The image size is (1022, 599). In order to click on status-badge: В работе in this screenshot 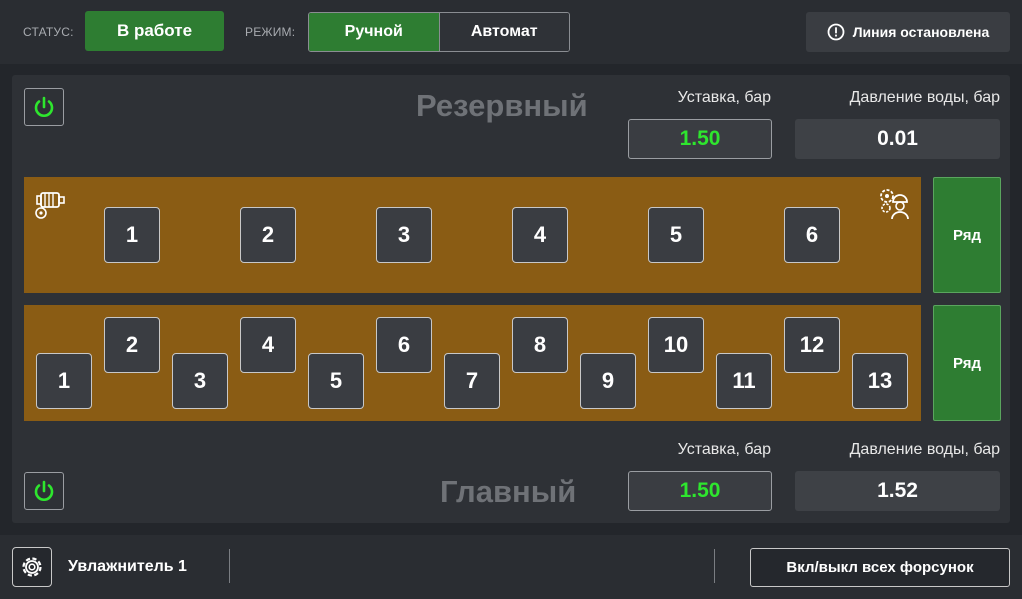, I will do `click(154, 31)`.